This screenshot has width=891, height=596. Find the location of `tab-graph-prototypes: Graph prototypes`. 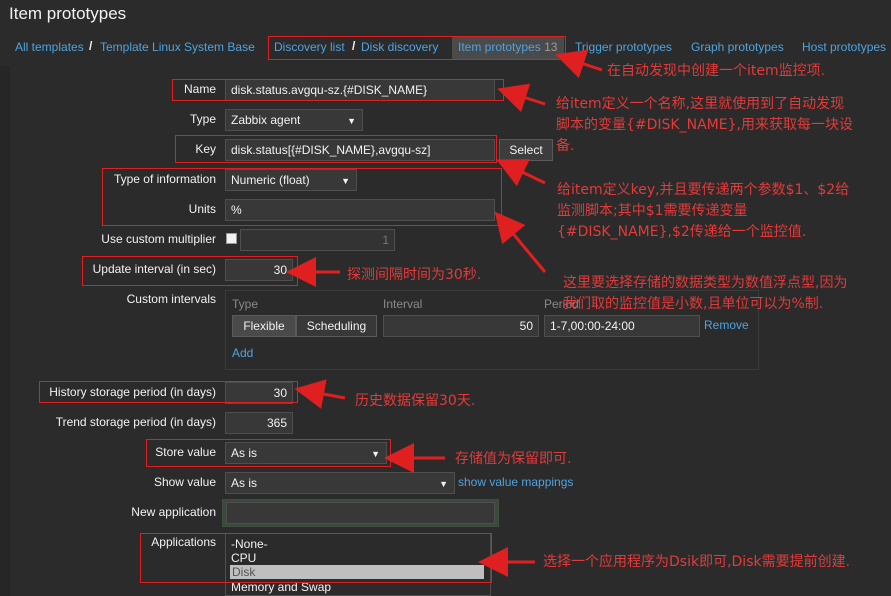

tab-graph-prototypes: Graph prototypes is located at coordinates (737, 47).